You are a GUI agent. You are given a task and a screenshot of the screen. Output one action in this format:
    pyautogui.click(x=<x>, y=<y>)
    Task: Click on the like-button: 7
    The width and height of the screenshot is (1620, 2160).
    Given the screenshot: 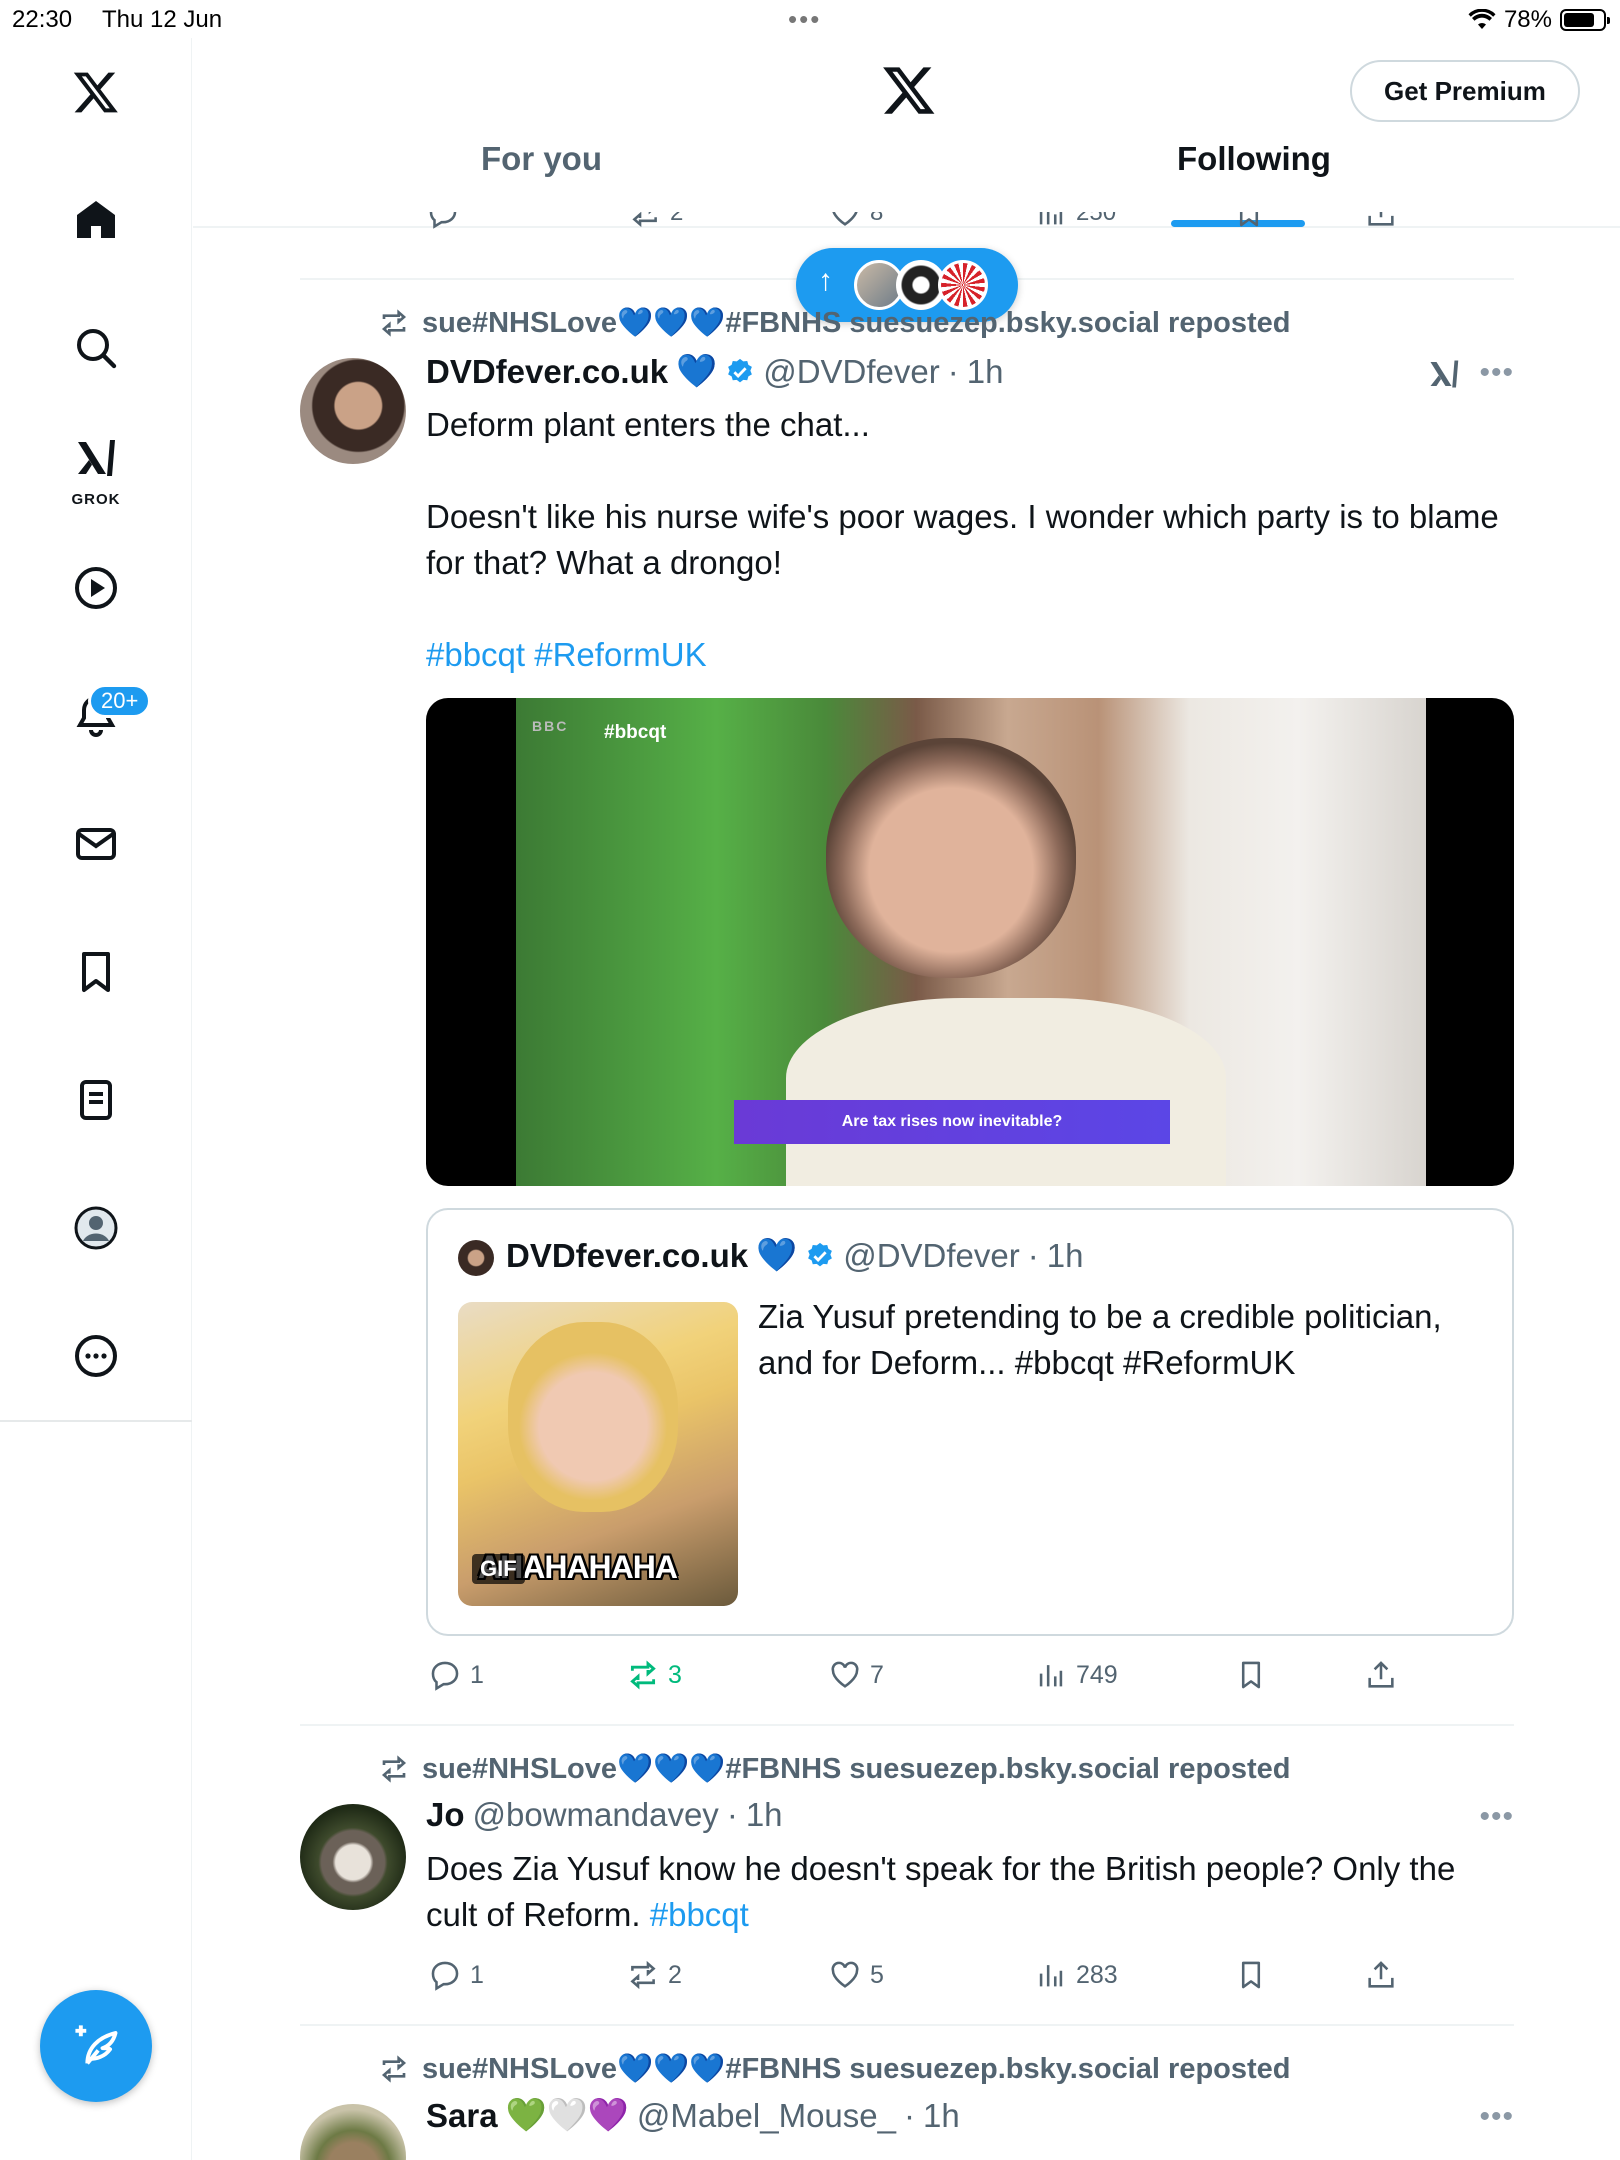 What is the action you would take?
    pyautogui.click(x=856, y=1675)
    